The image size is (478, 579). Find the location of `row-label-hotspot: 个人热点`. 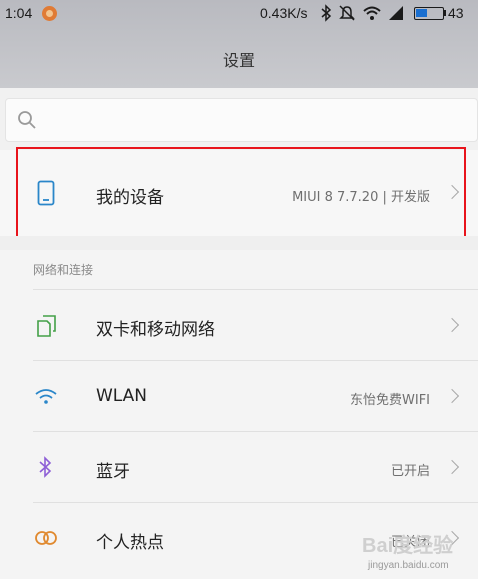

row-label-hotspot: 个人热点 is located at coordinates (130, 543).